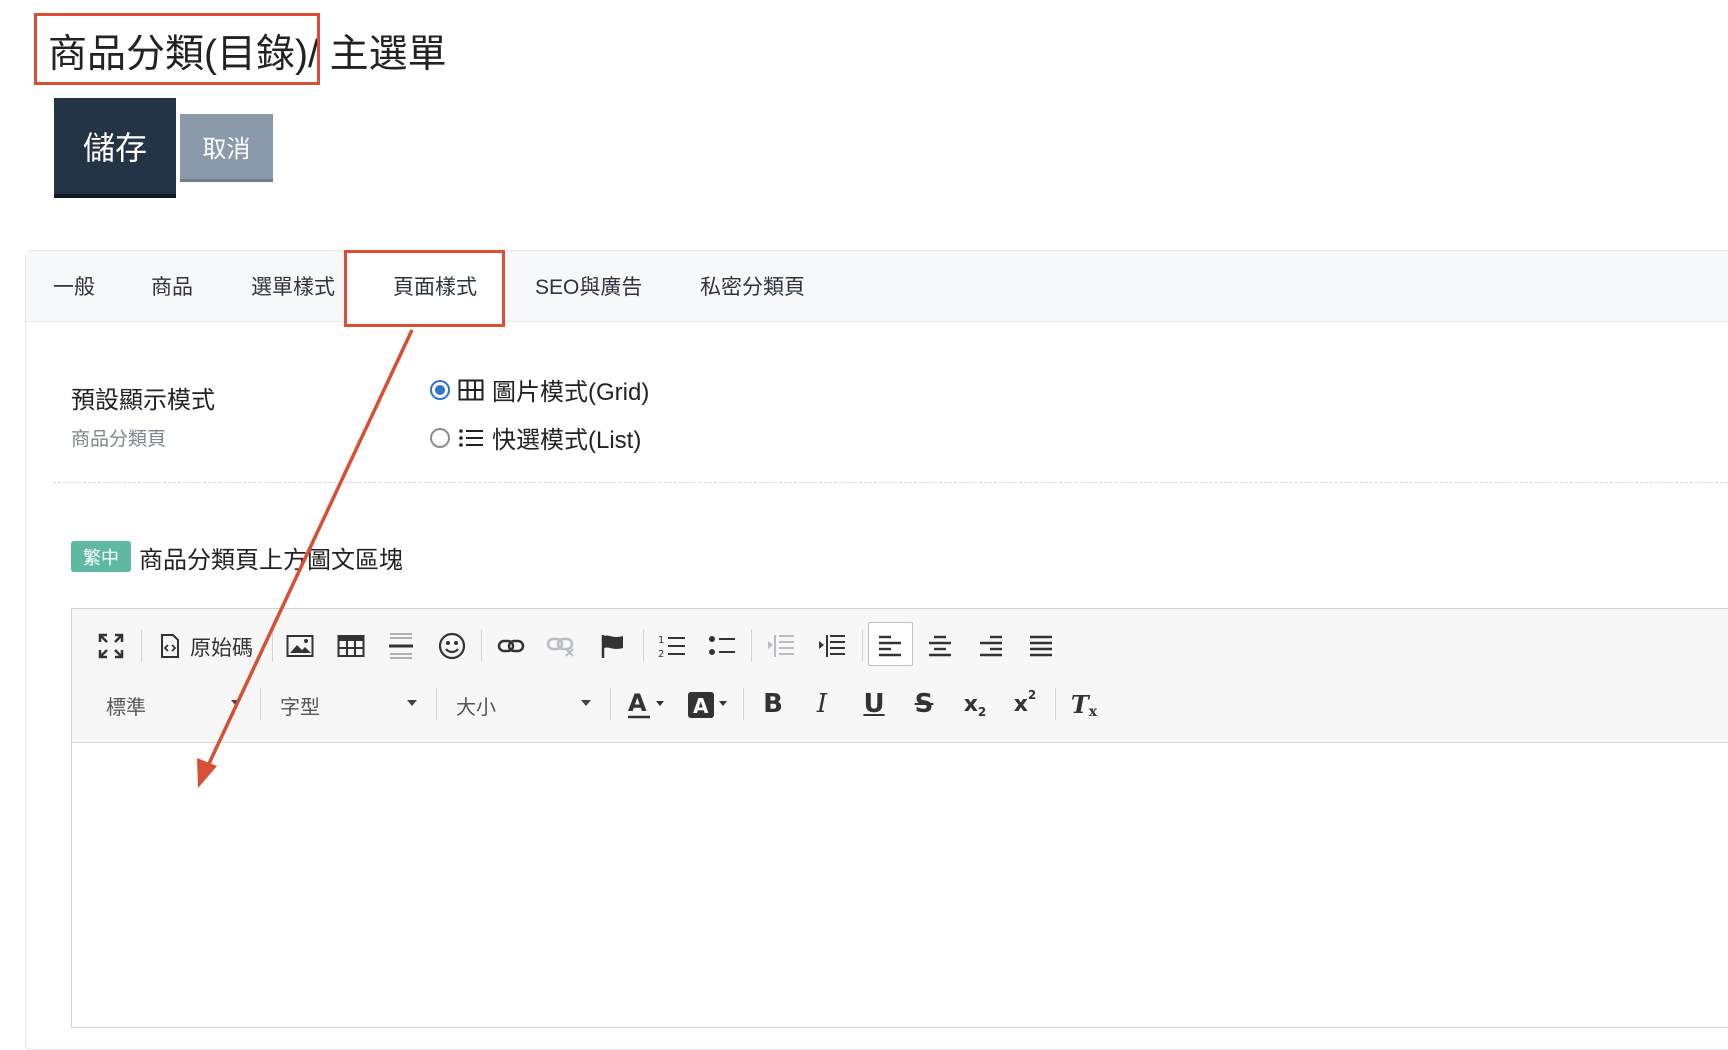  What do you see at coordinates (1025, 704) in the screenshot?
I see `superscript-icon: x2` at bounding box center [1025, 704].